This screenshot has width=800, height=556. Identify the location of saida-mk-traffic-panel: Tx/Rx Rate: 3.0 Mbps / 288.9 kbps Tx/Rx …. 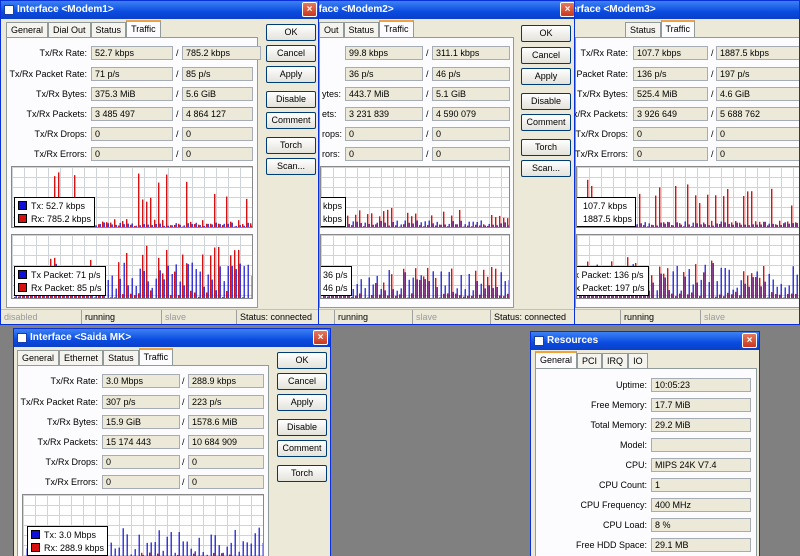
(143, 460).